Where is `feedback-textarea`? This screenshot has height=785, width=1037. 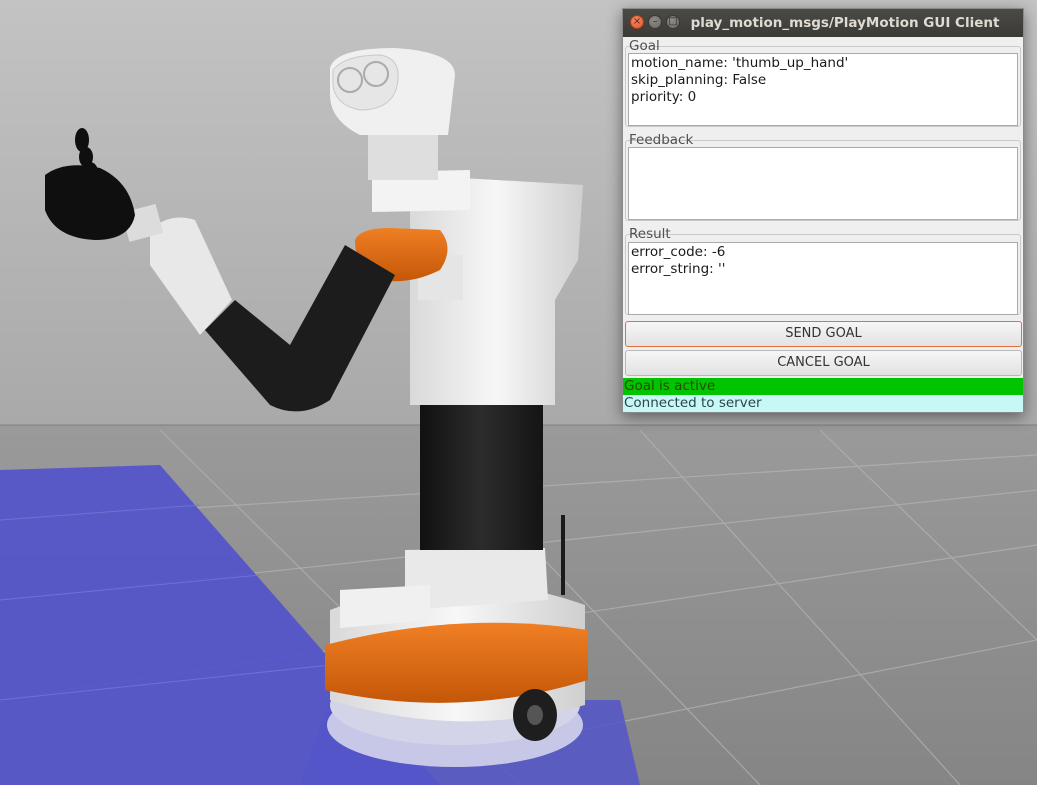 feedback-textarea is located at coordinates (823, 183).